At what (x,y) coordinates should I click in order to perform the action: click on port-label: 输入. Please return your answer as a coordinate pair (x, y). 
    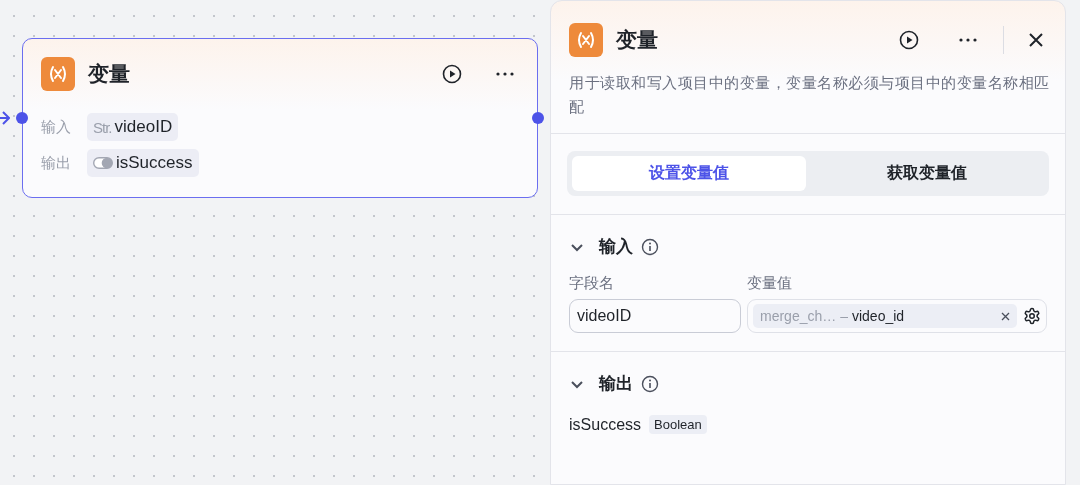
    Looking at the image, I should click on (56, 127).